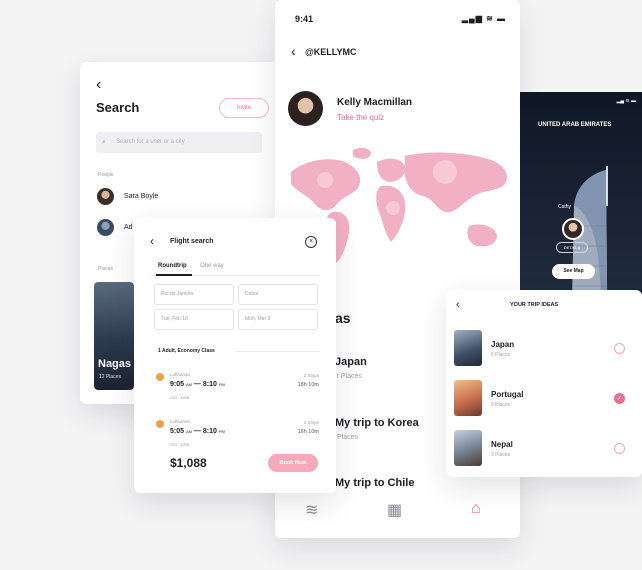 Image resolution: width=642 pixels, height=570 pixels. Describe the element at coordinates (128, 227) in the screenshot. I see `person-name: Ad` at that location.